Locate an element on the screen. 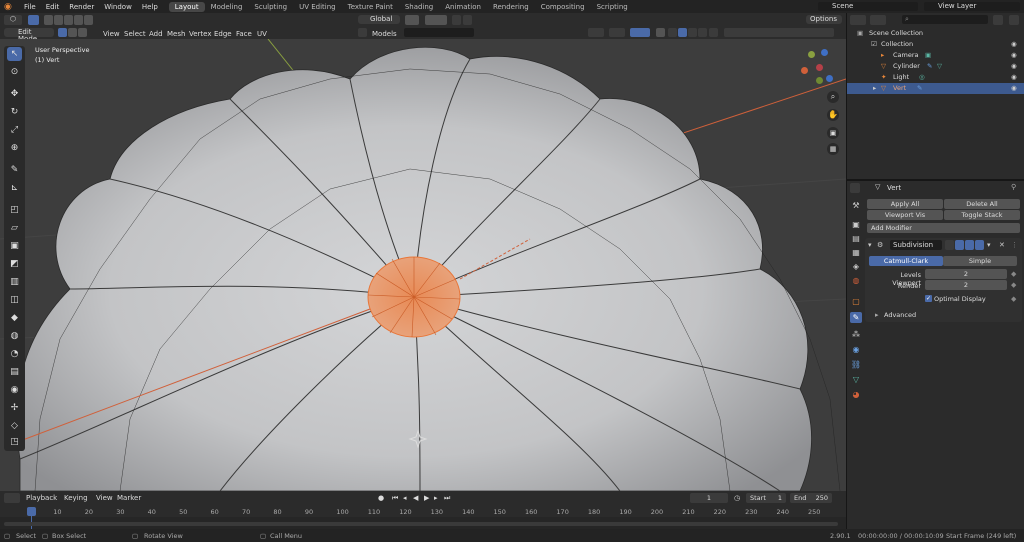  outliner-scene-collection: ▣ Scene Collection is located at coordinates (935, 33).